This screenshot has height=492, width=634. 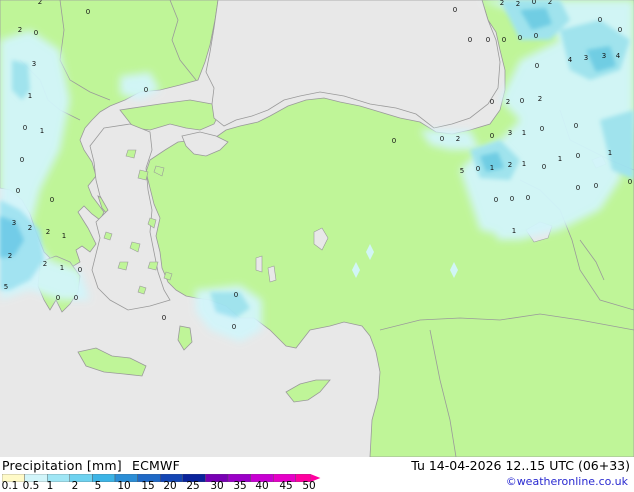 What do you see at coordinates (98, 486) in the screenshot?
I see `legend-tick-label: 5` at bounding box center [98, 486].